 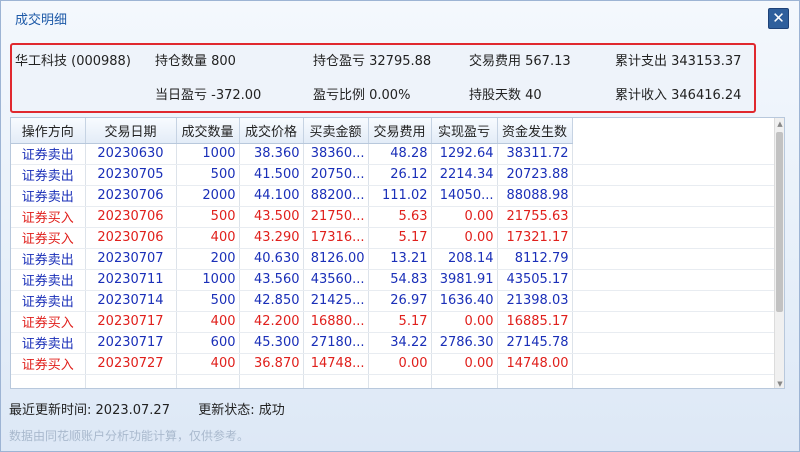 I want to click on total-income: 累计收入 346416.24, so click(x=678, y=95).